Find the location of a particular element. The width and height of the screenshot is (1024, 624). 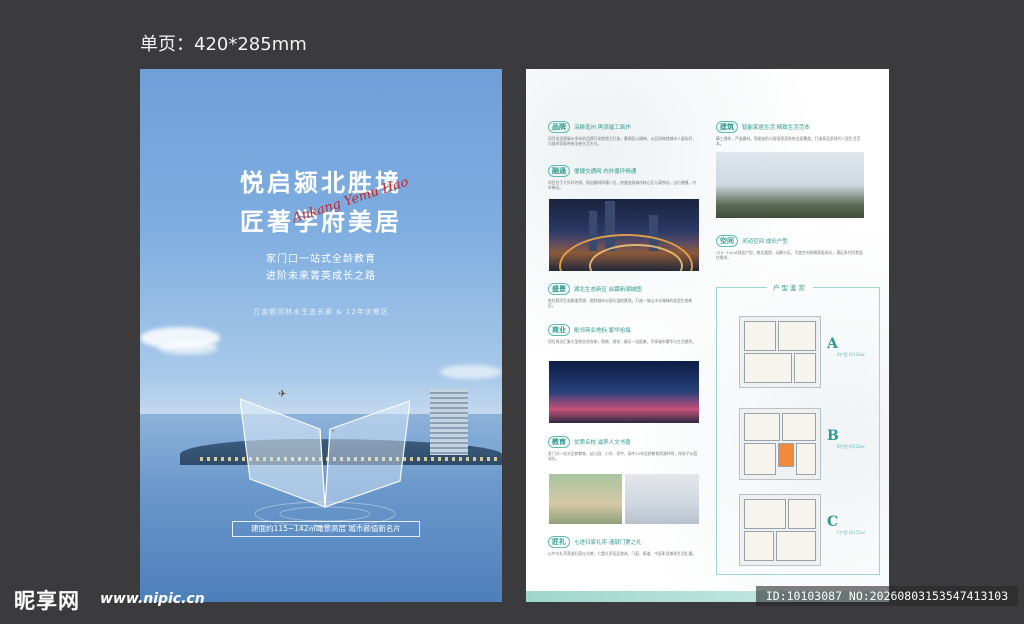

section-title: 智能家居生活 精致生活范本 is located at coordinates (776, 128).